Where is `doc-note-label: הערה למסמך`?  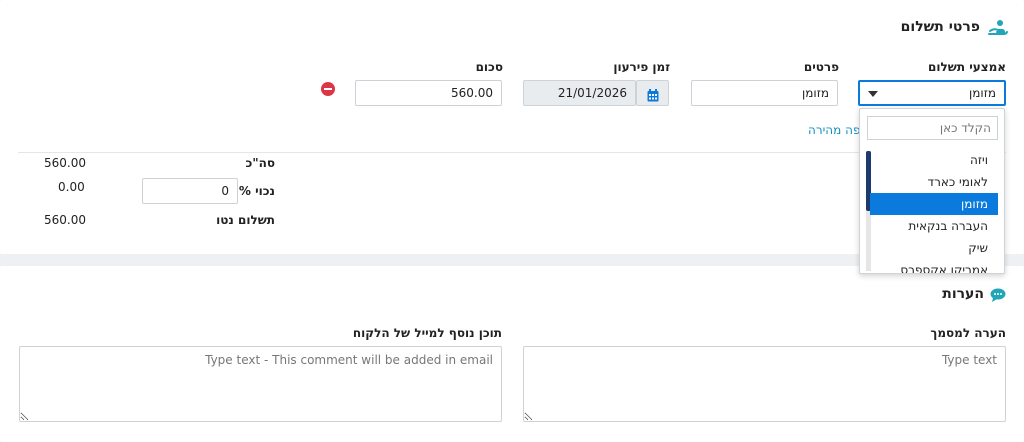
doc-note-label: הערה למסמך is located at coordinates (968, 333).